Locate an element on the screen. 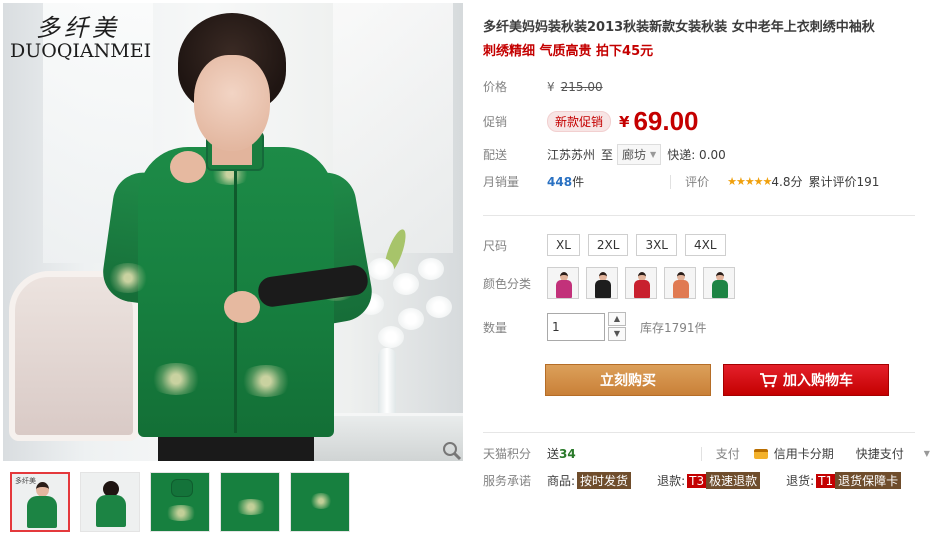 The height and width of the screenshot is (545, 930). product-title: 多纤美妈妈装秋装2013秋装新款女装秋装 女中老年上衣刺绣中袖秋 is located at coordinates (679, 27).